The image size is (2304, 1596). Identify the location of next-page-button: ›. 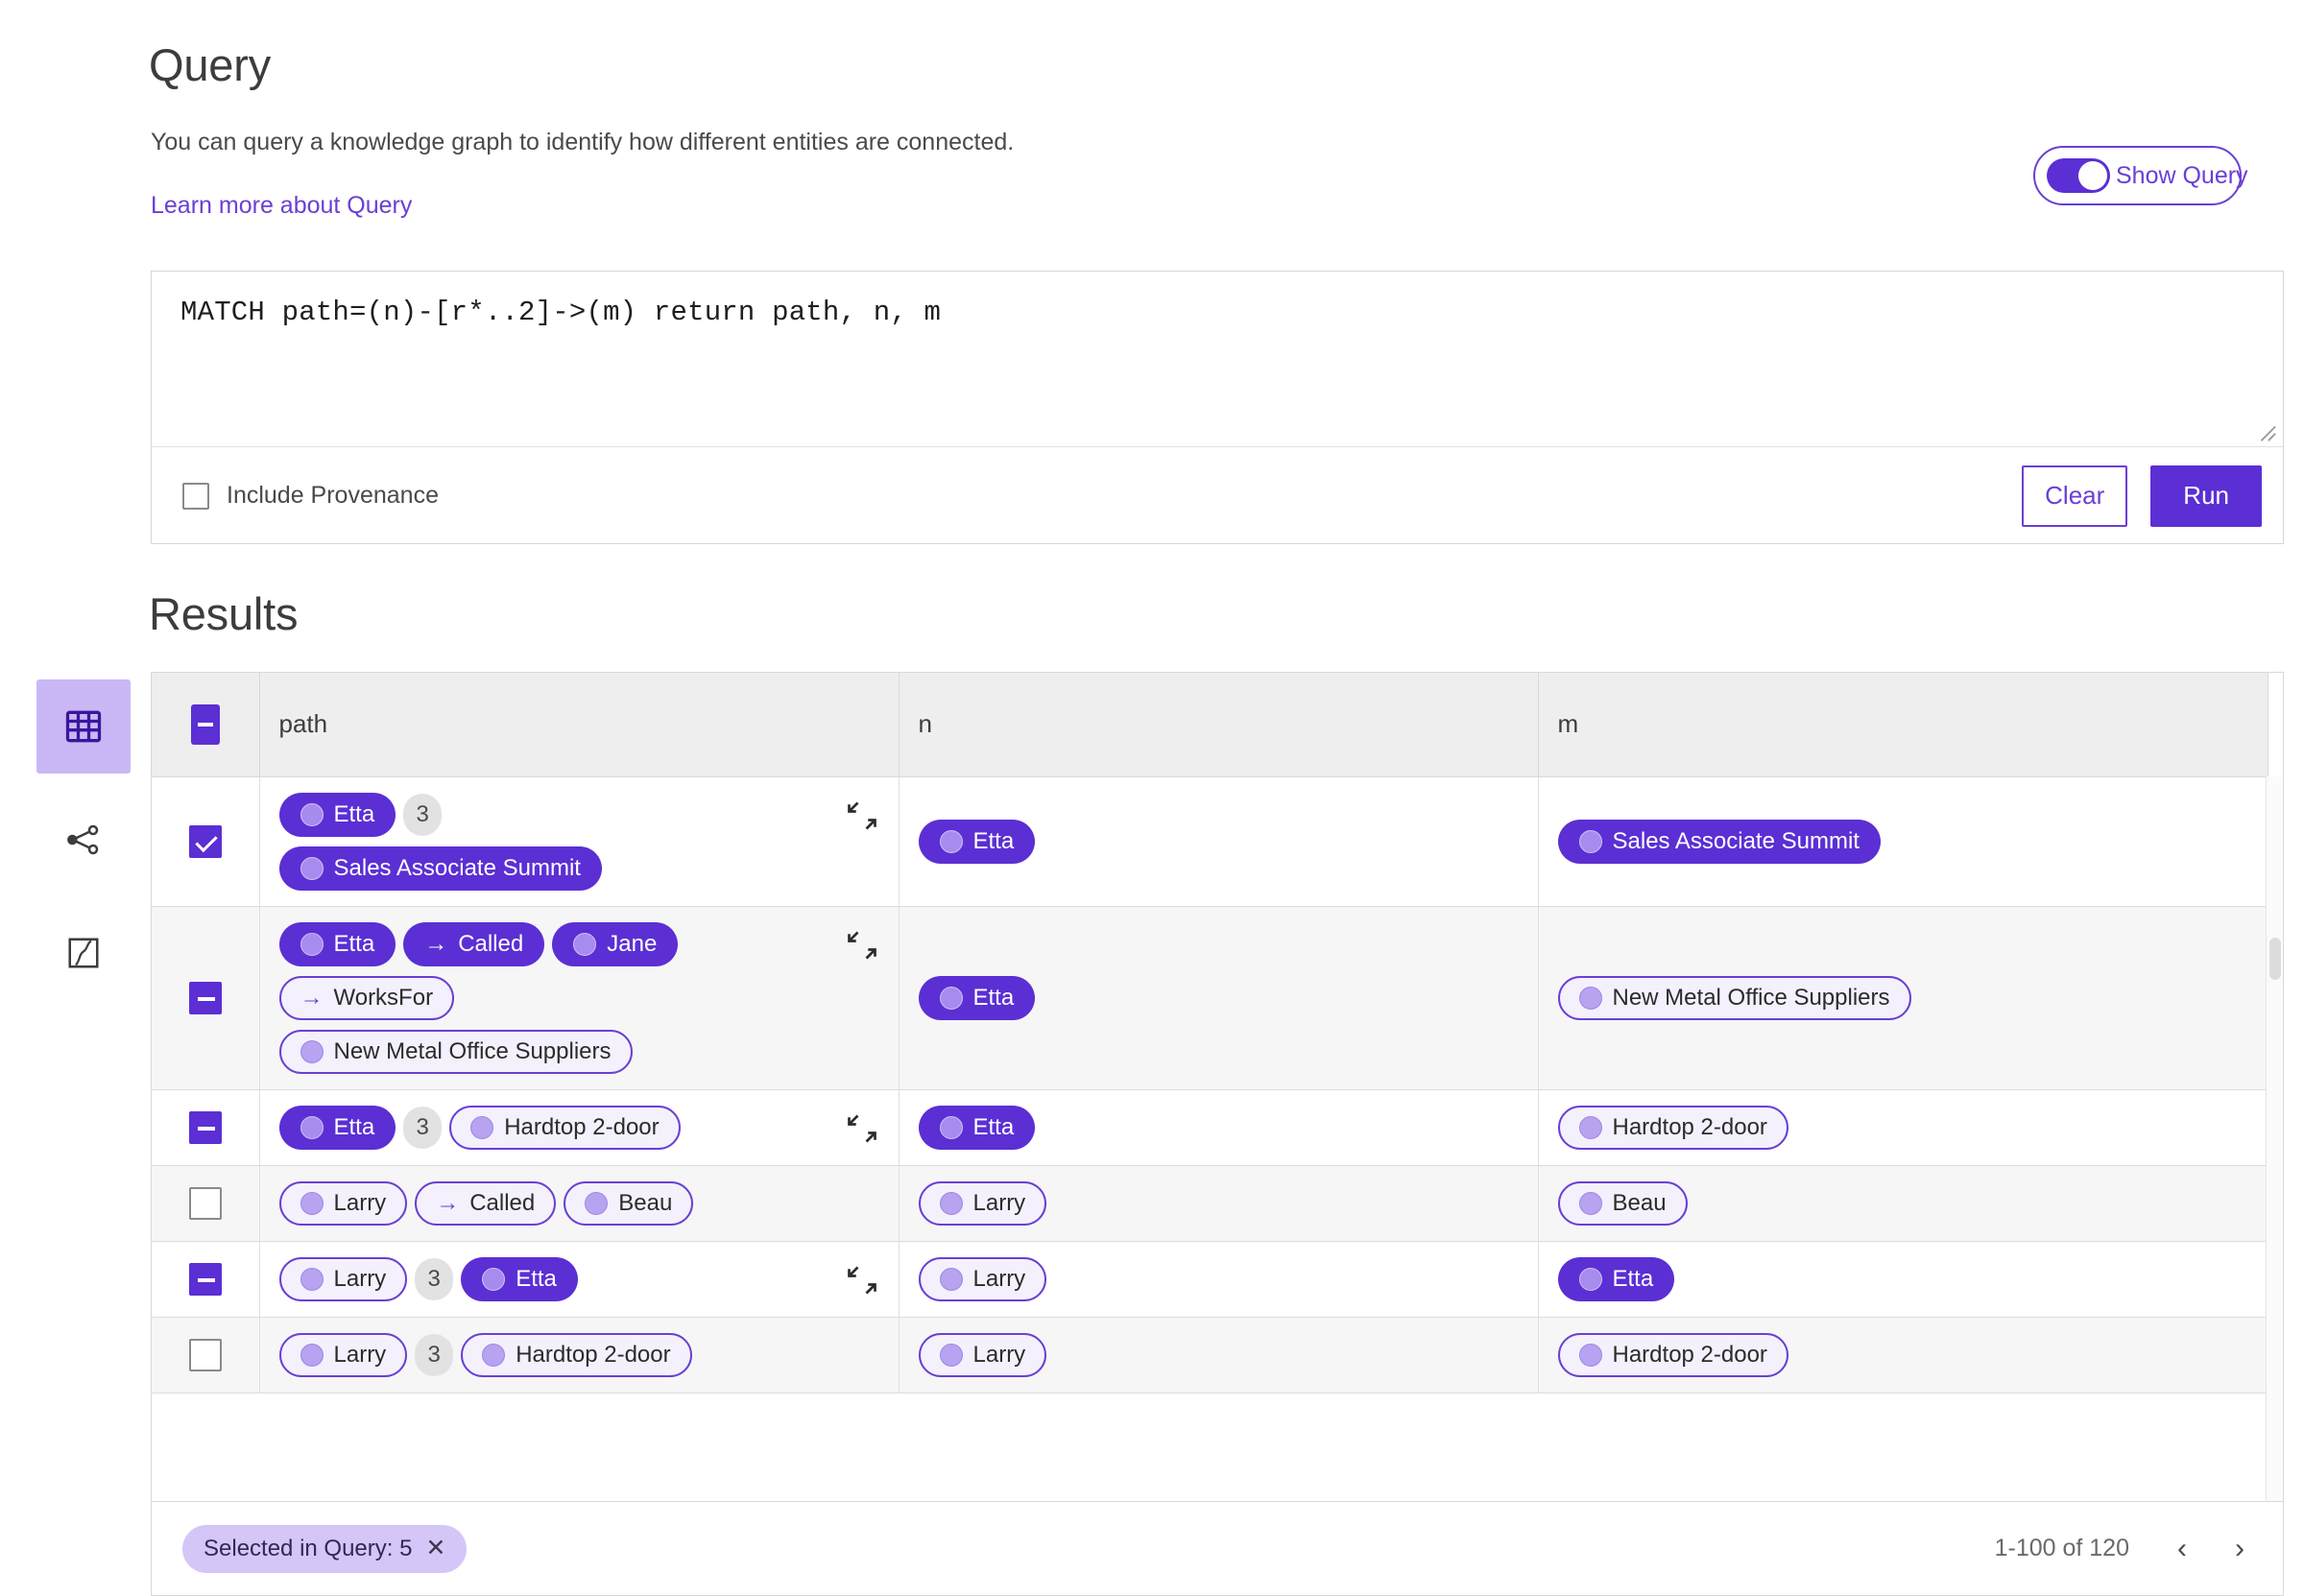
(2239, 1548).